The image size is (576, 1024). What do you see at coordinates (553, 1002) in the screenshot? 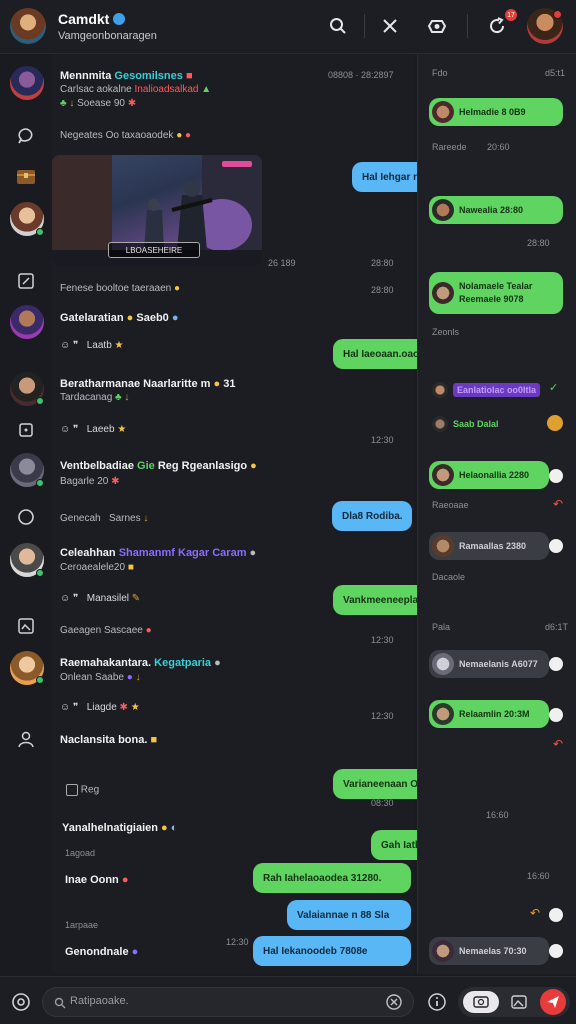
I see `send-button` at bounding box center [553, 1002].